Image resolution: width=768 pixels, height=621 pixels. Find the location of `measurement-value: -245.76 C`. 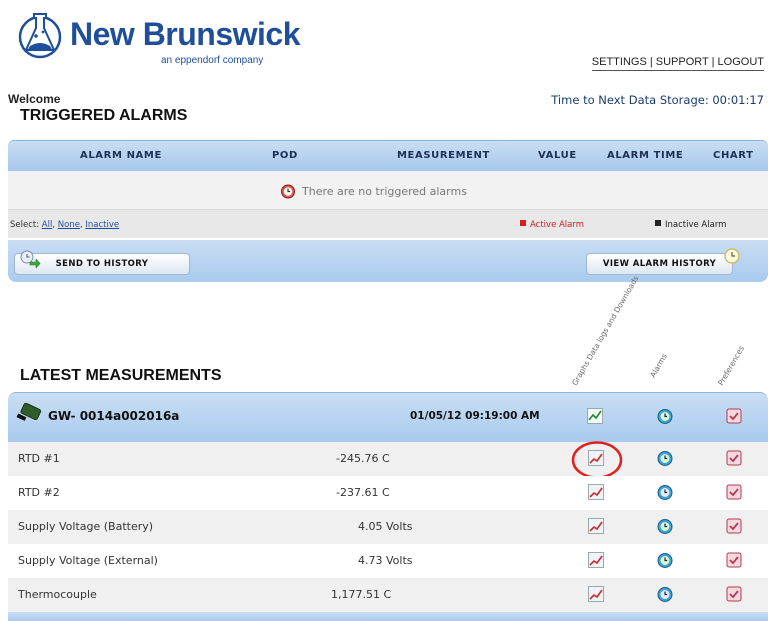

measurement-value: -245.76 C is located at coordinates (363, 458).